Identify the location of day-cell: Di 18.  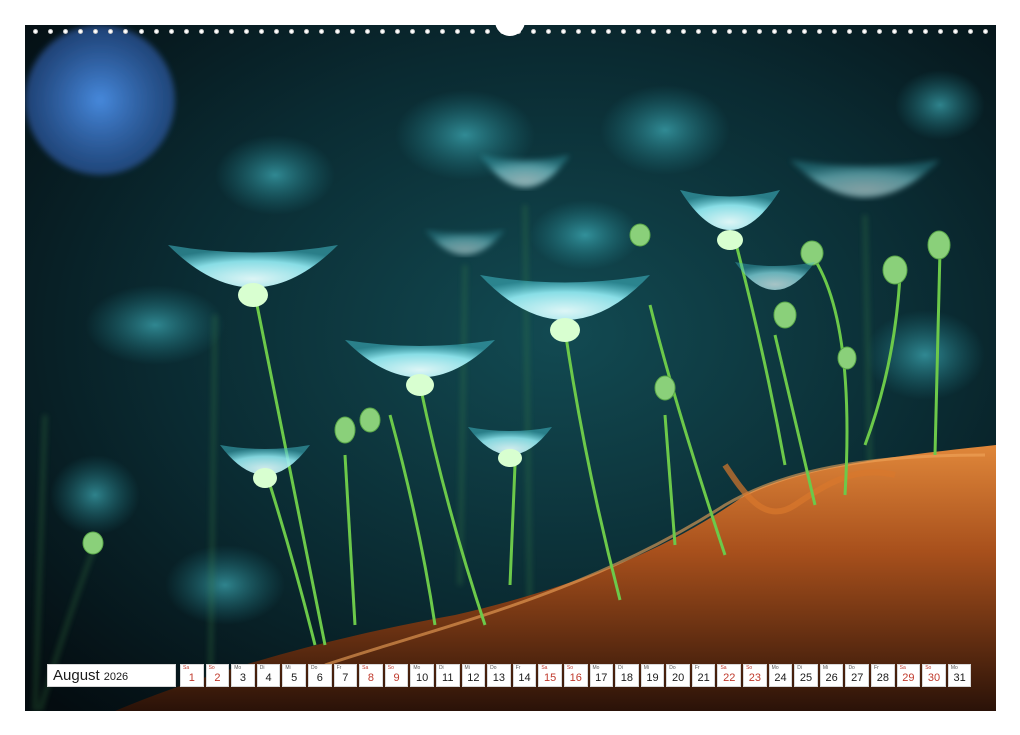
(627, 675).